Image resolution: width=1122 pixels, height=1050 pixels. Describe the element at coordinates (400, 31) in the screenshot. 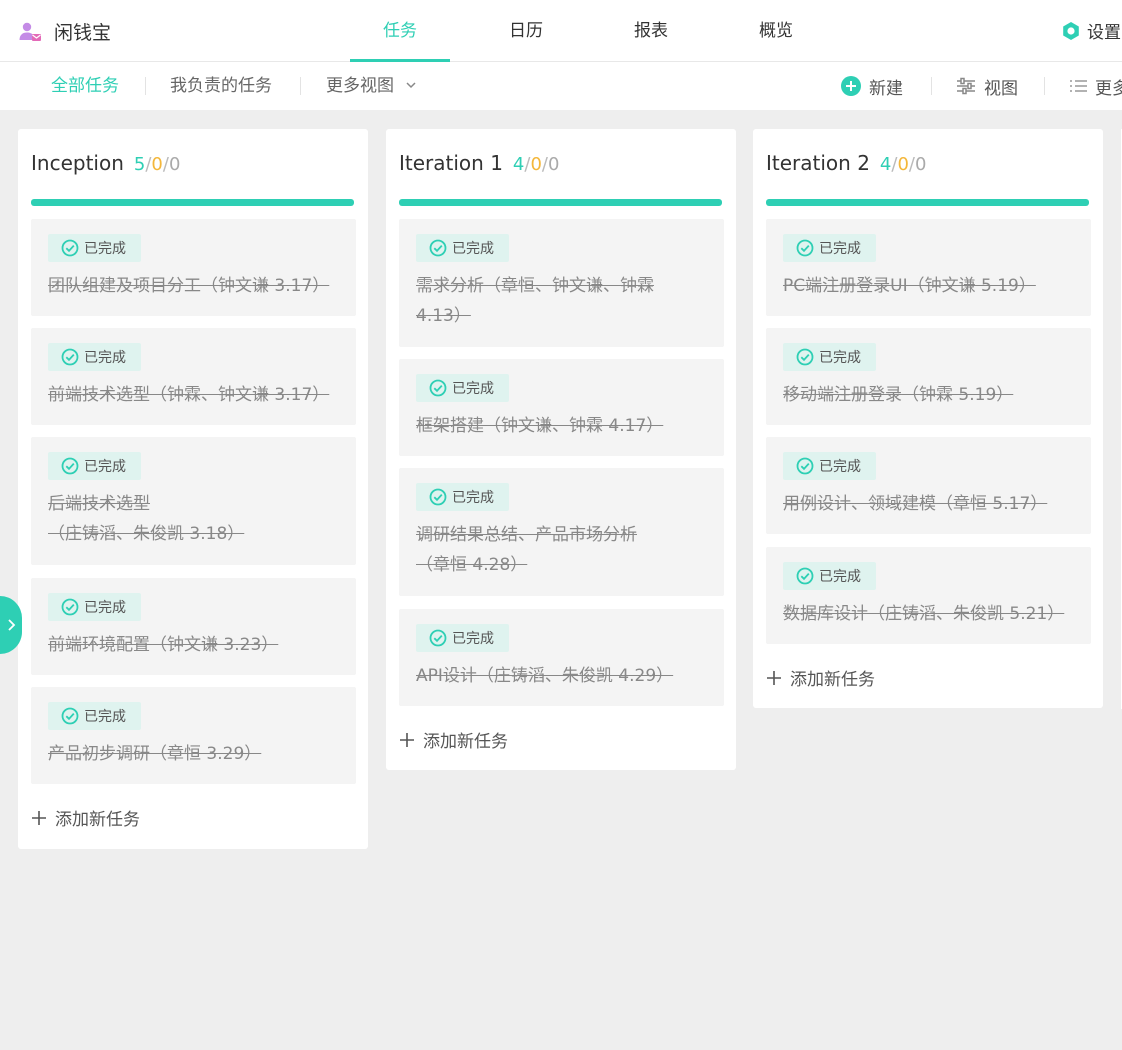

I see `tab-tasks: 任务` at that location.